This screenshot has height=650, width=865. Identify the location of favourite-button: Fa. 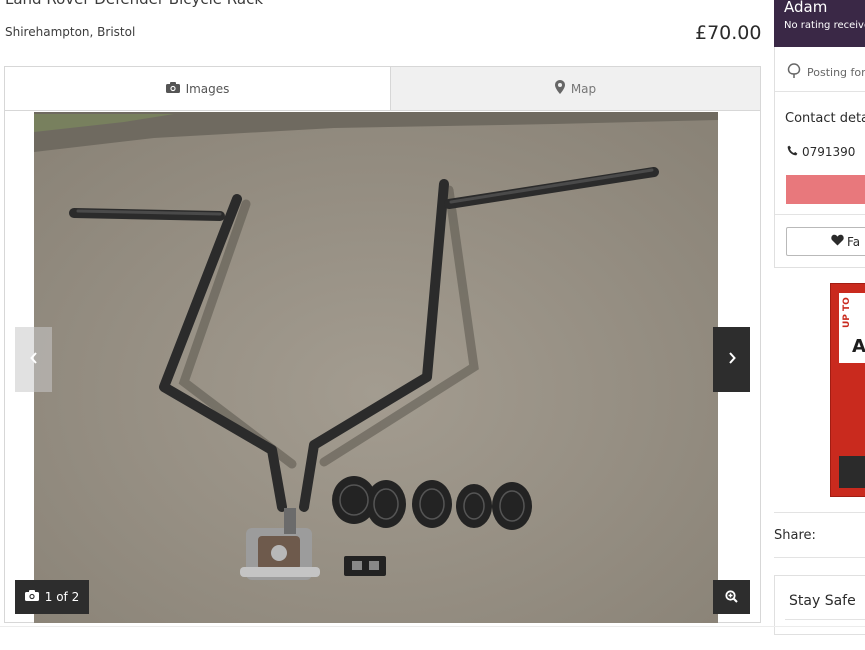
(825, 241).